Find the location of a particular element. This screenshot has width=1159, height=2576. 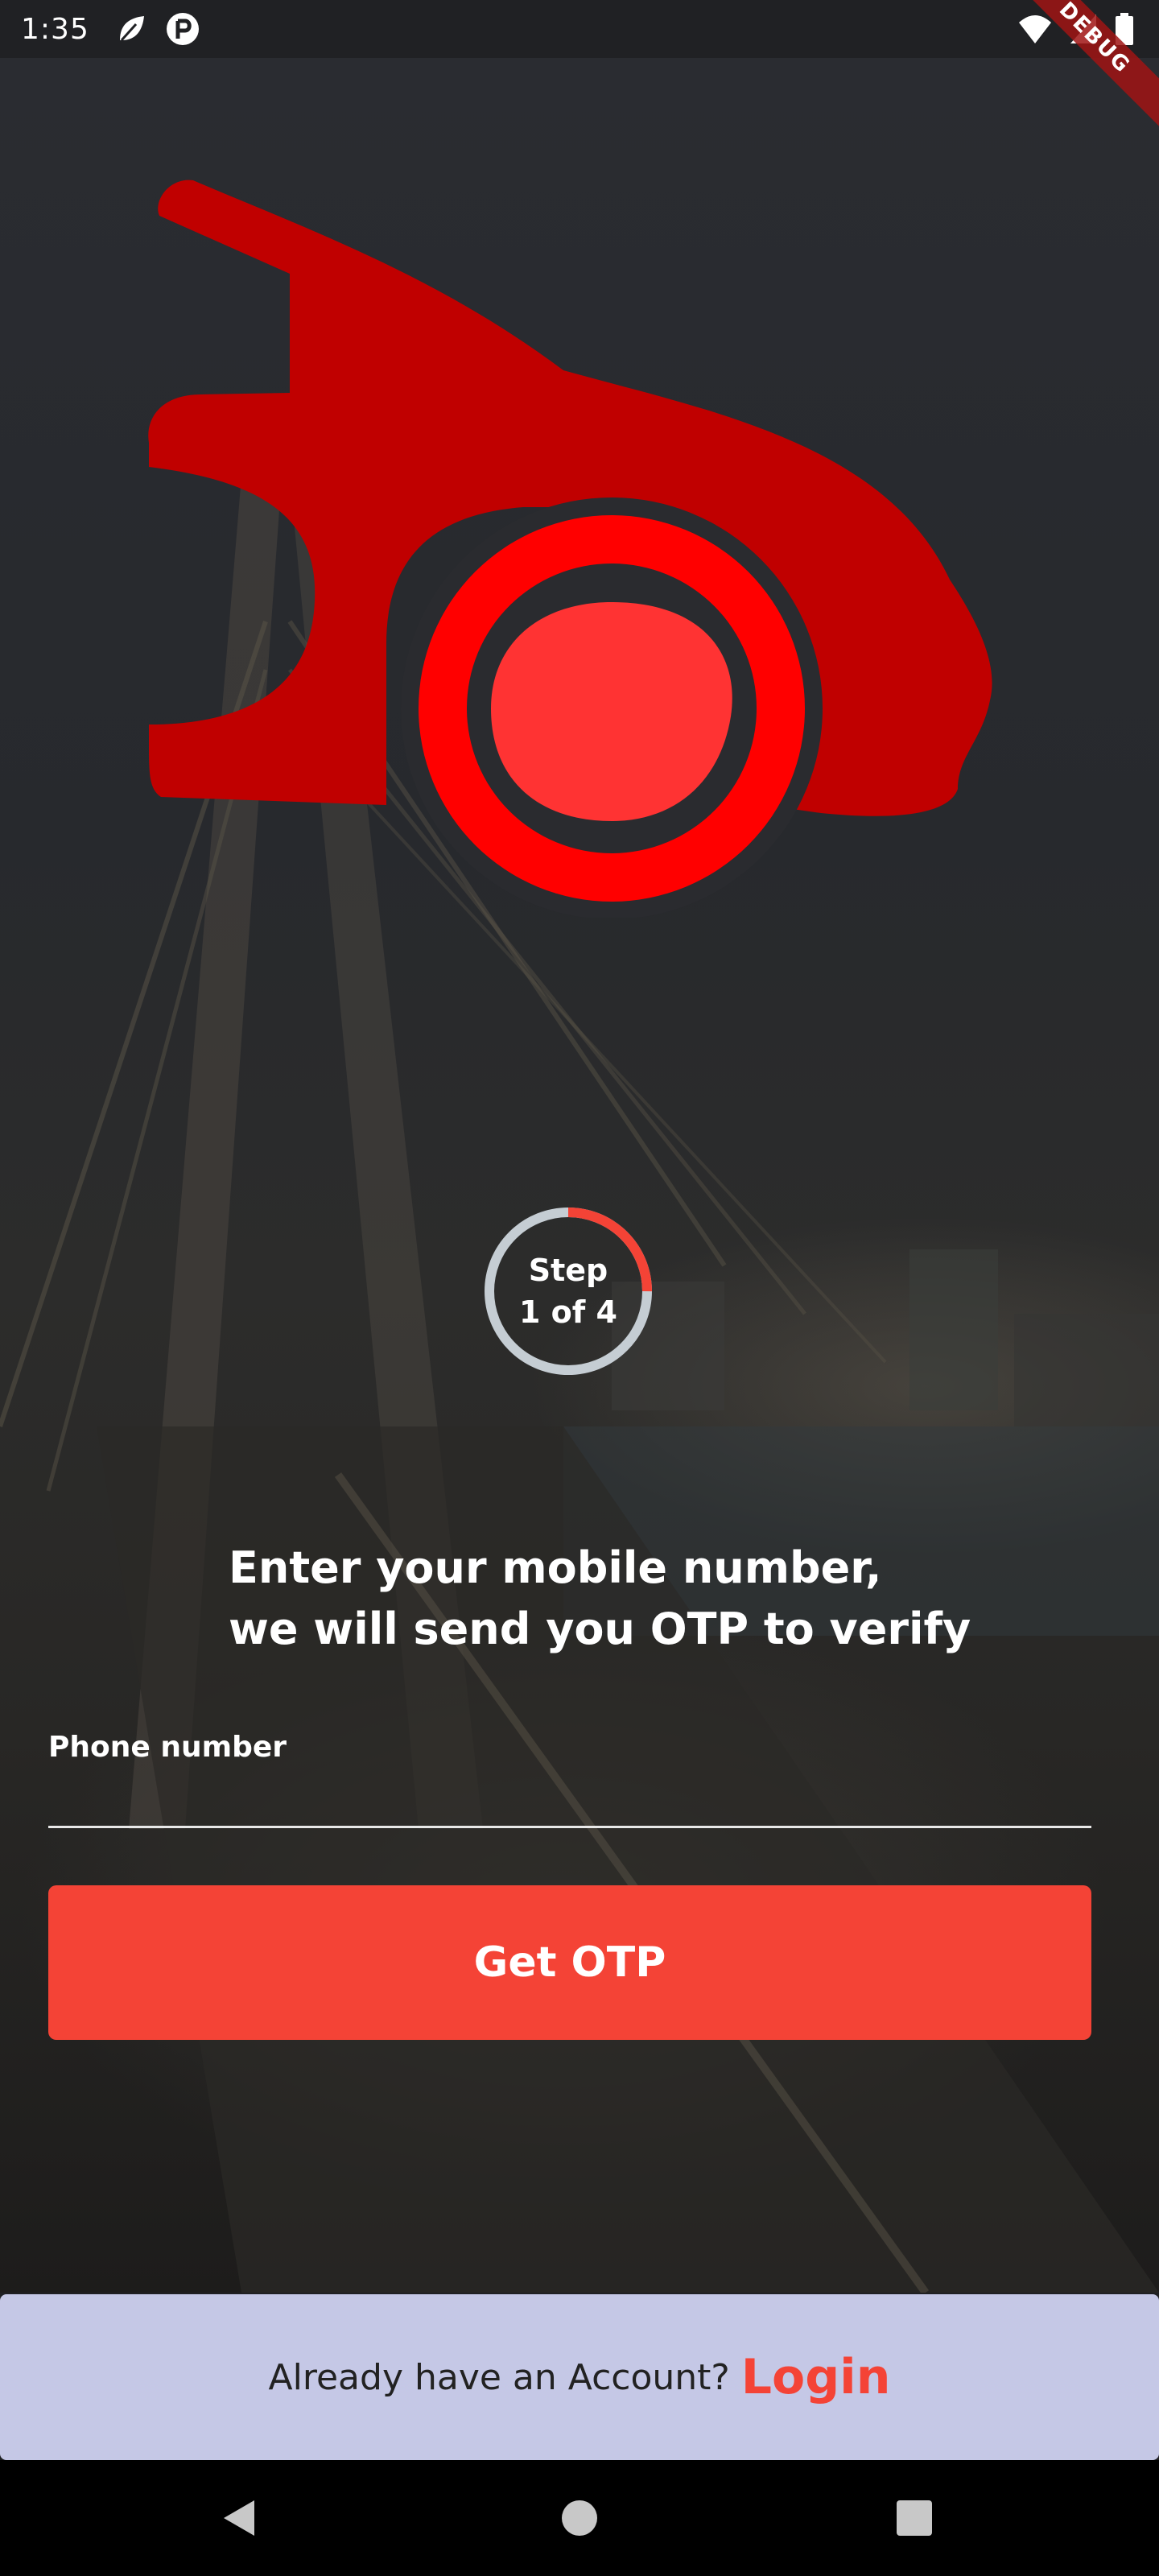

p-badge-icon is located at coordinates (182, 29).